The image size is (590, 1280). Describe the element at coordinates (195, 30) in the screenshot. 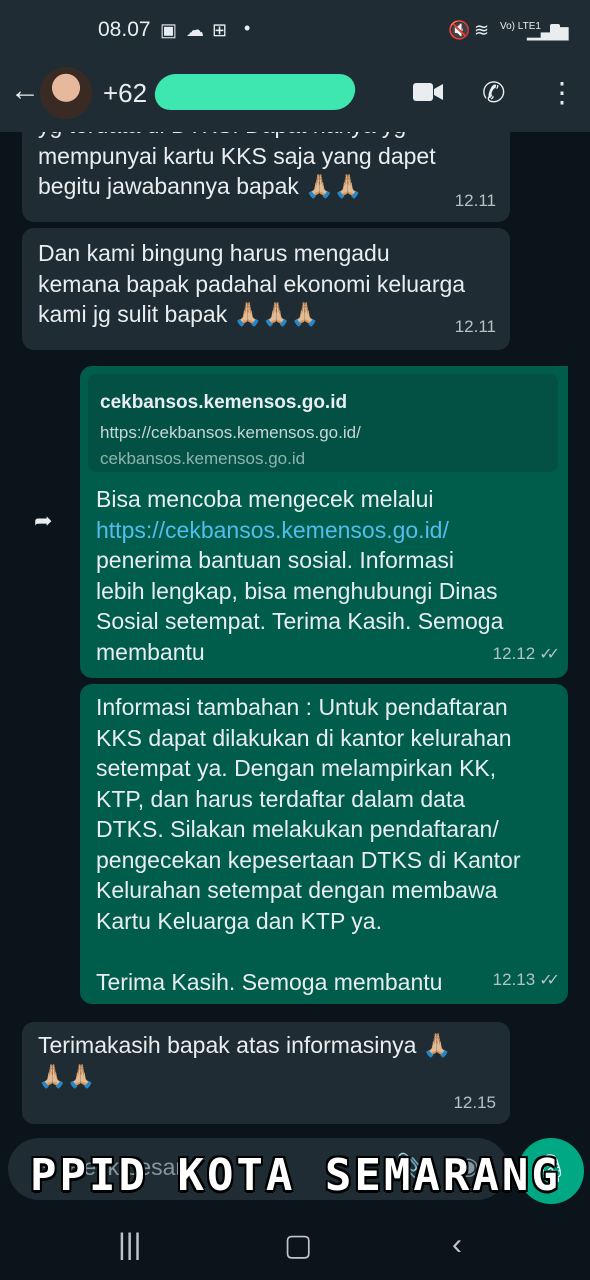

I see `cloud-icon: ☁` at that location.